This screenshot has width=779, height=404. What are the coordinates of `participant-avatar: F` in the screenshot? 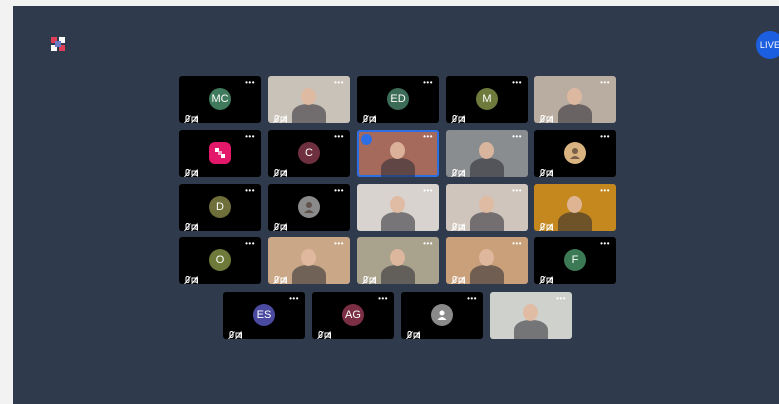 It's located at (575, 259).